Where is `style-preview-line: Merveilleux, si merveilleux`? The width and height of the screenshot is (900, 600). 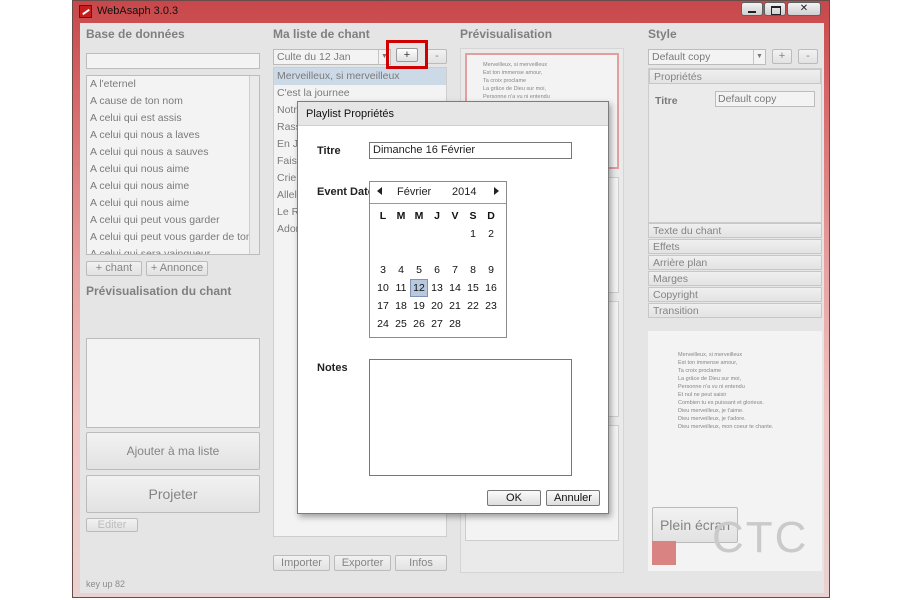 style-preview-line: Merveilleux, si merveilleux is located at coordinates (710, 355).